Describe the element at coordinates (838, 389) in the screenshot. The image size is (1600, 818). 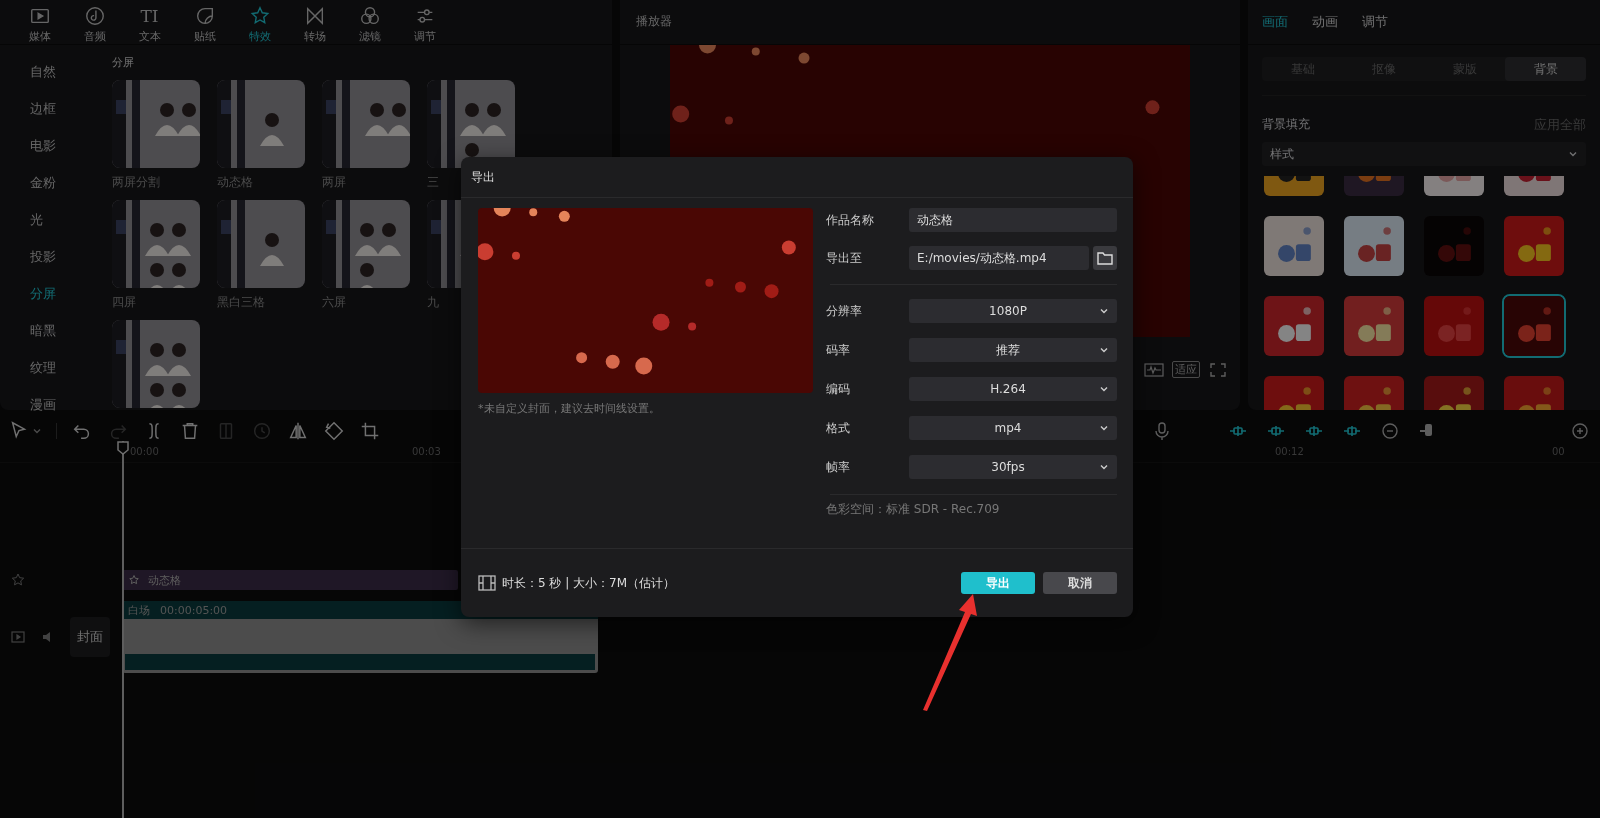
I see `field-label: 编码` at that location.